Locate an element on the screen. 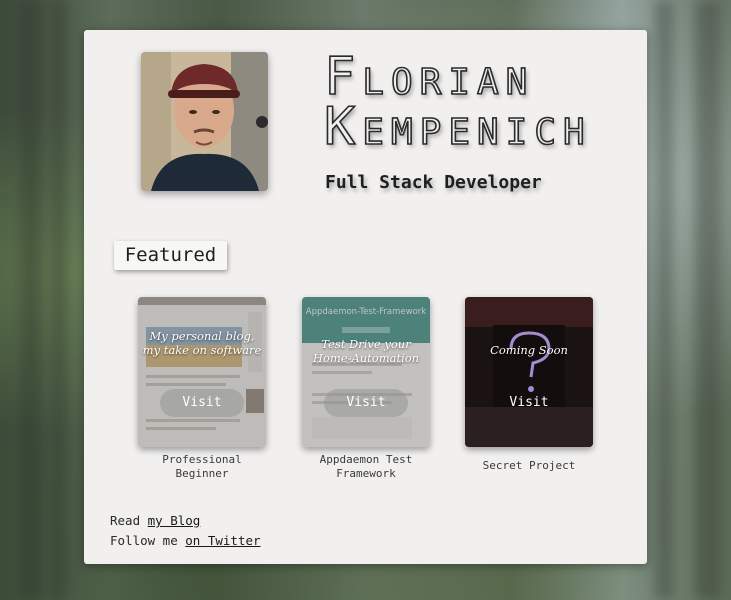 The width and height of the screenshot is (731, 600). avatar-photo is located at coordinates (204, 121).